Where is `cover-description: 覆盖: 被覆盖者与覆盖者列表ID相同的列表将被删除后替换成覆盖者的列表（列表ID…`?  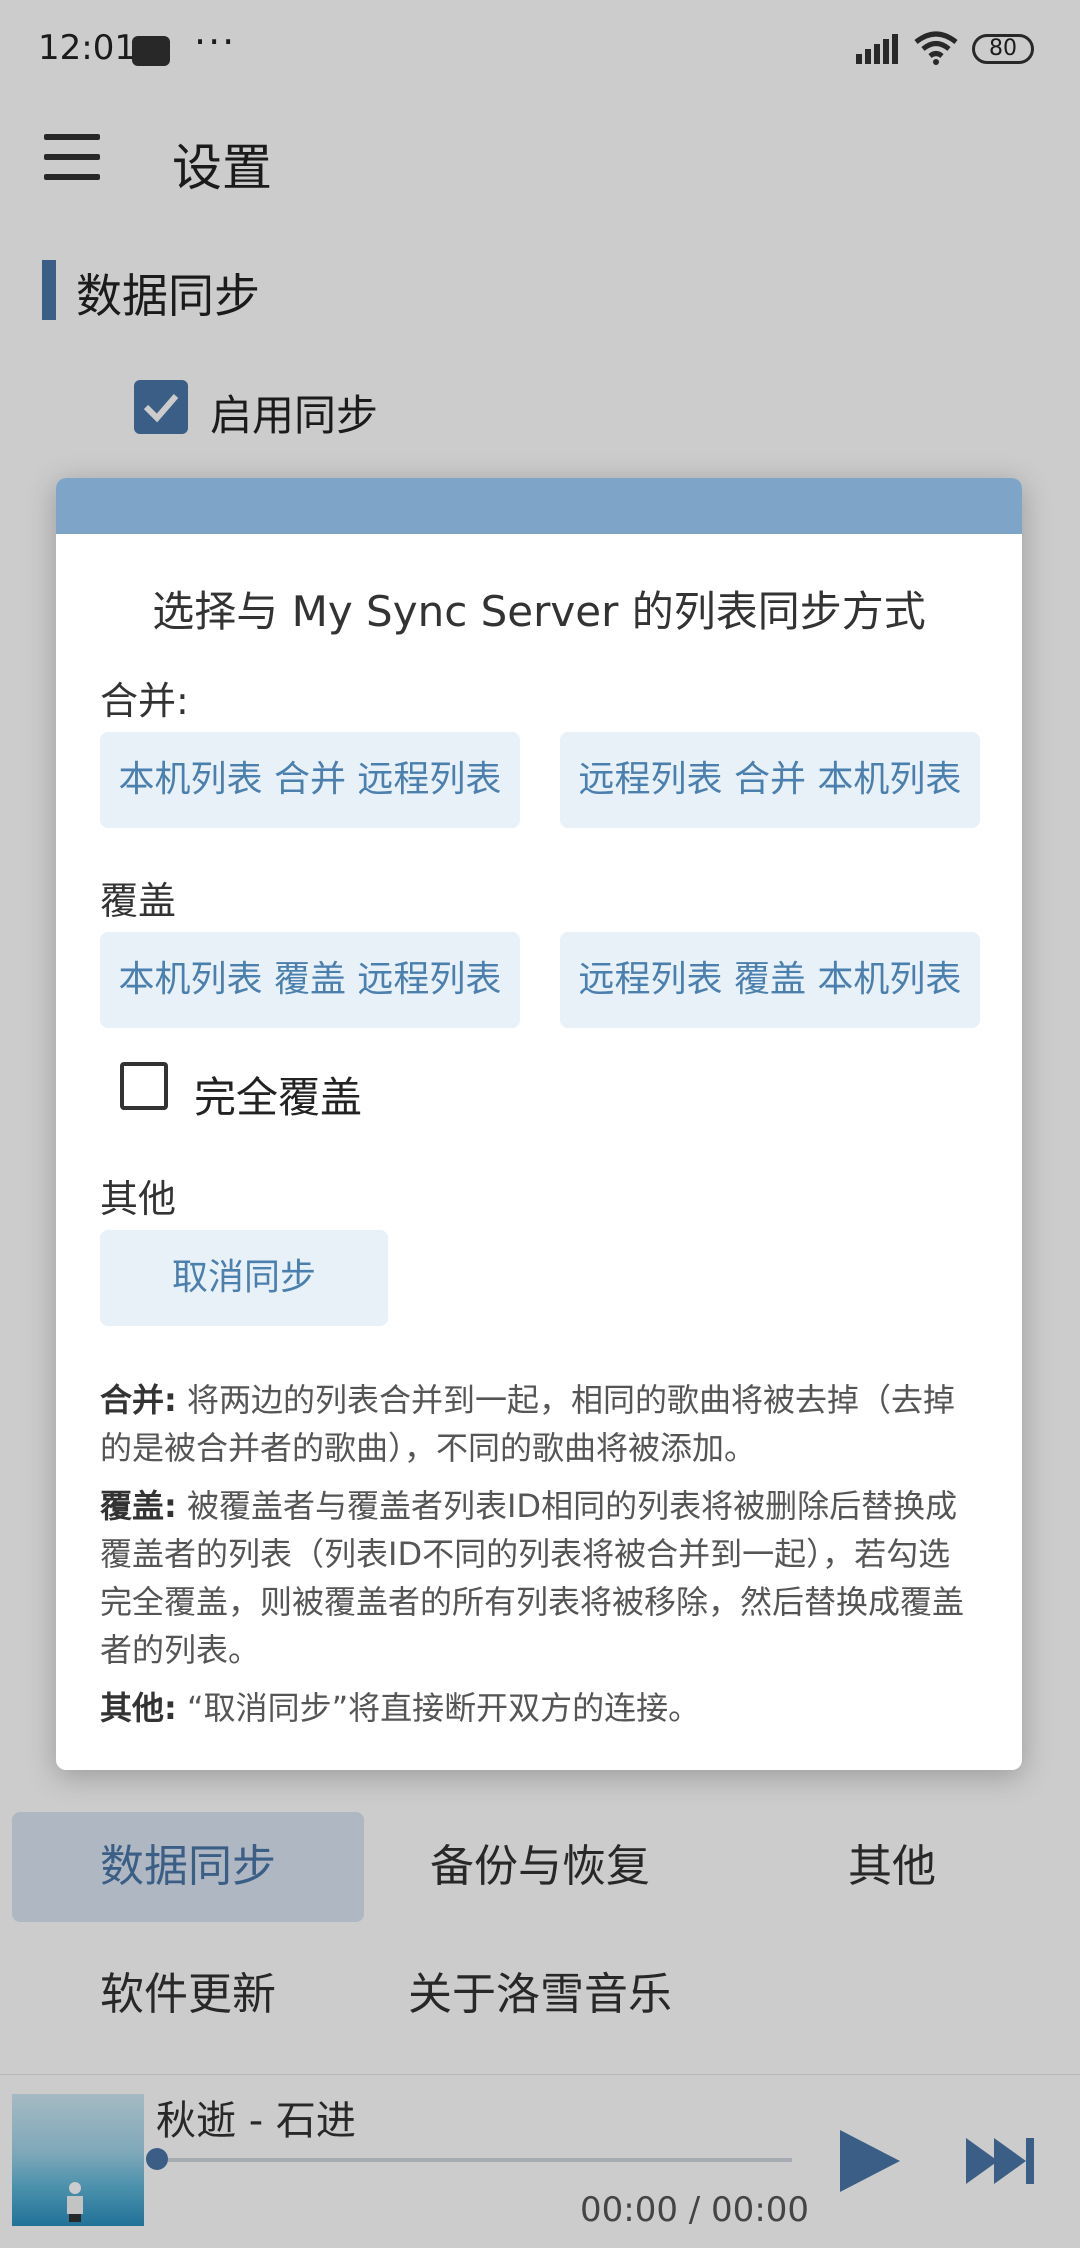 cover-description: 覆盖: 被覆盖者与覆盖者列表ID相同的列表将被删除后替换成覆盖者的列表（列表ID… is located at coordinates (540, 1578).